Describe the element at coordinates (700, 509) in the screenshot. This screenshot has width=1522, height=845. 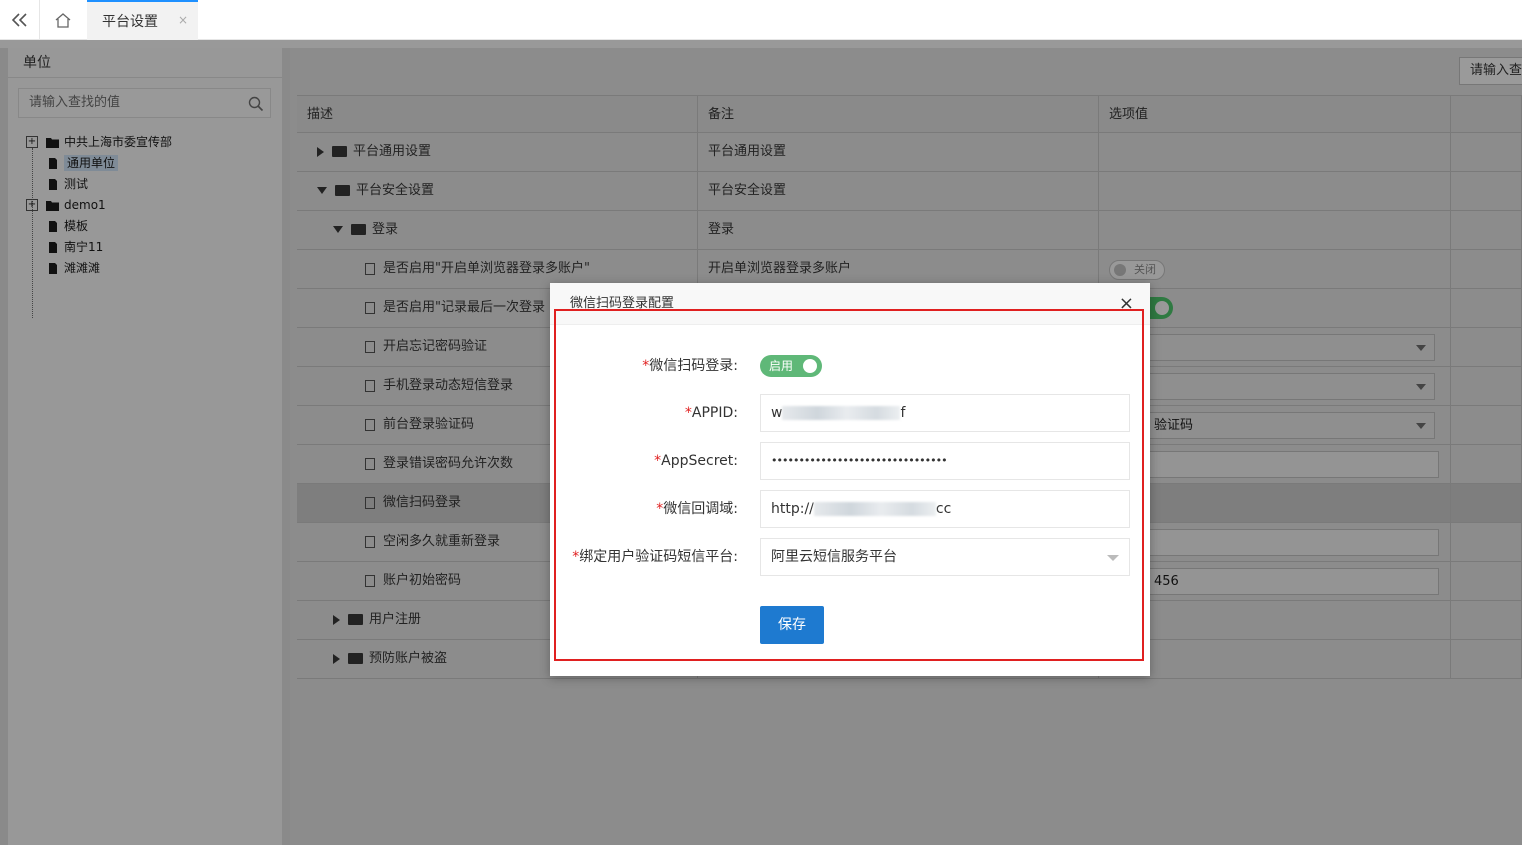
I see `field-label: 微信回调域:` at that location.